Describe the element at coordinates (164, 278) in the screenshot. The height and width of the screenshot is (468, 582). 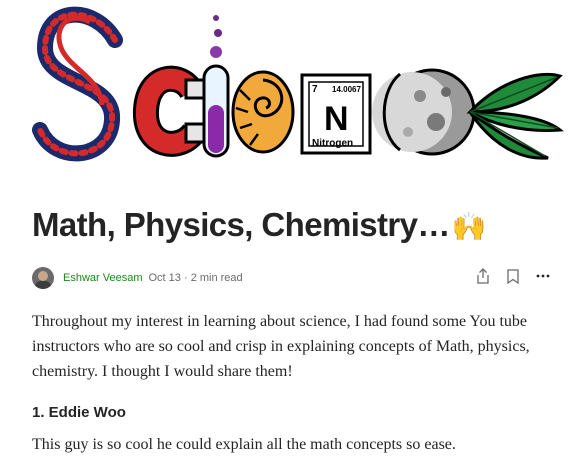
I see `publish-date: Oct 13` at that location.